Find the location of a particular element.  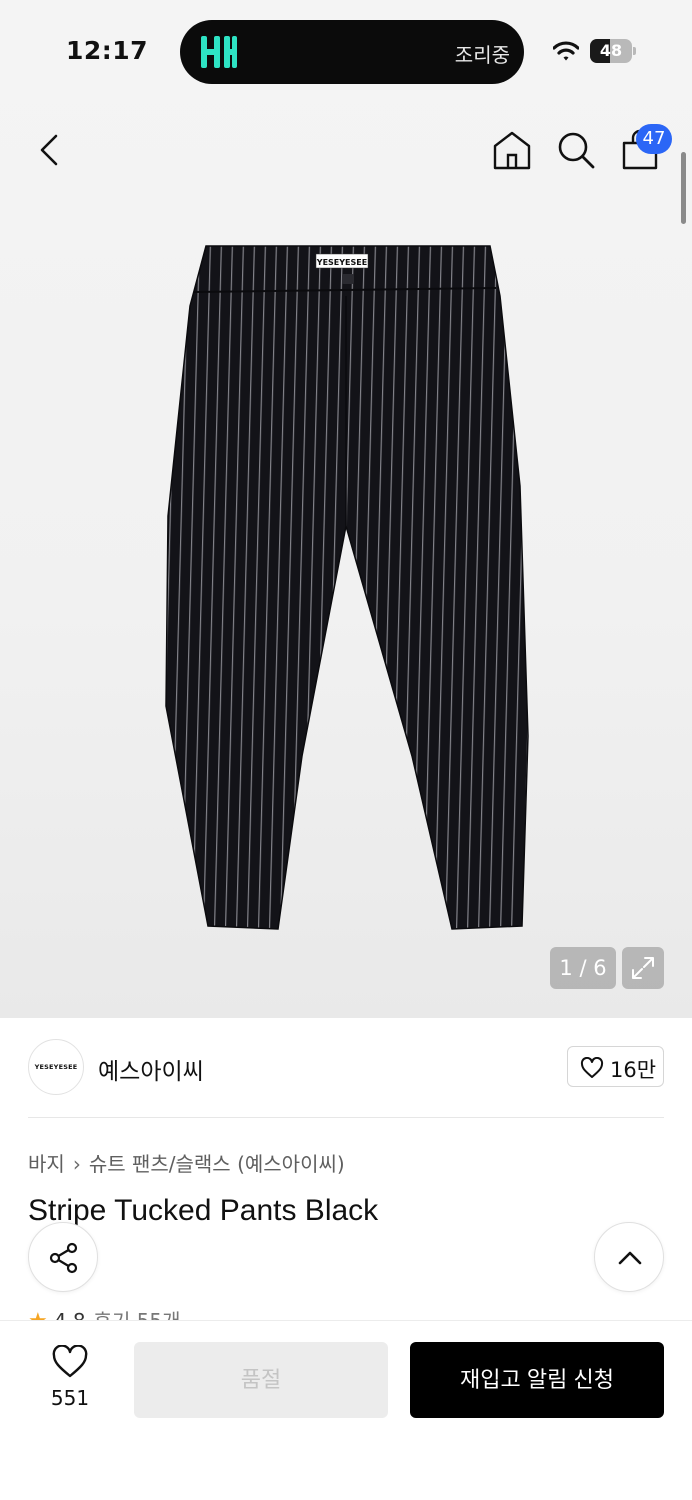

battery-indicator: 48 is located at coordinates (613, 51).